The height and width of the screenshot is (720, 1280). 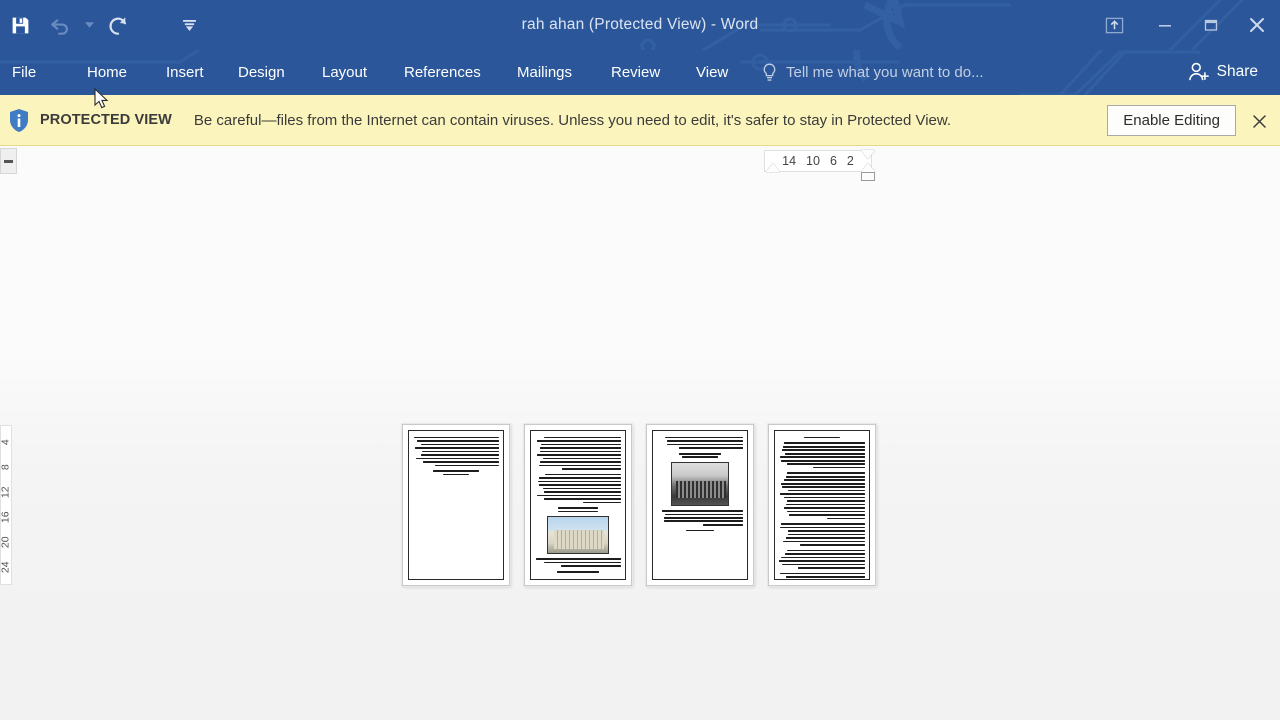 I want to click on chevron-down-icon, so click(x=89, y=25).